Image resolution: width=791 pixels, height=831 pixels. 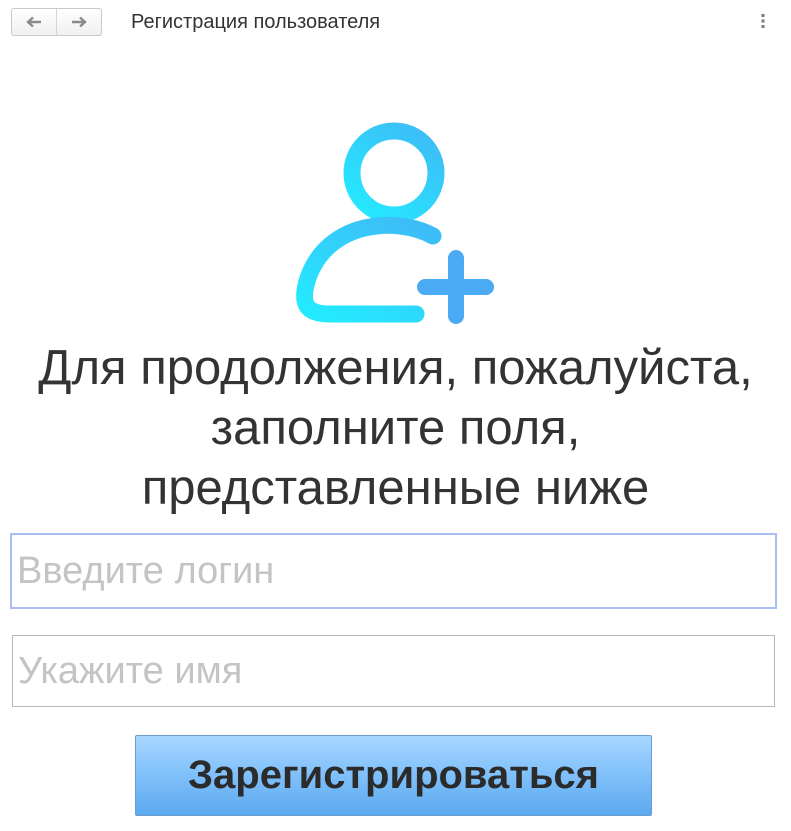 What do you see at coordinates (395, 368) in the screenshot?
I see `instruction-line: Для продолжения, пожалуйста,` at bounding box center [395, 368].